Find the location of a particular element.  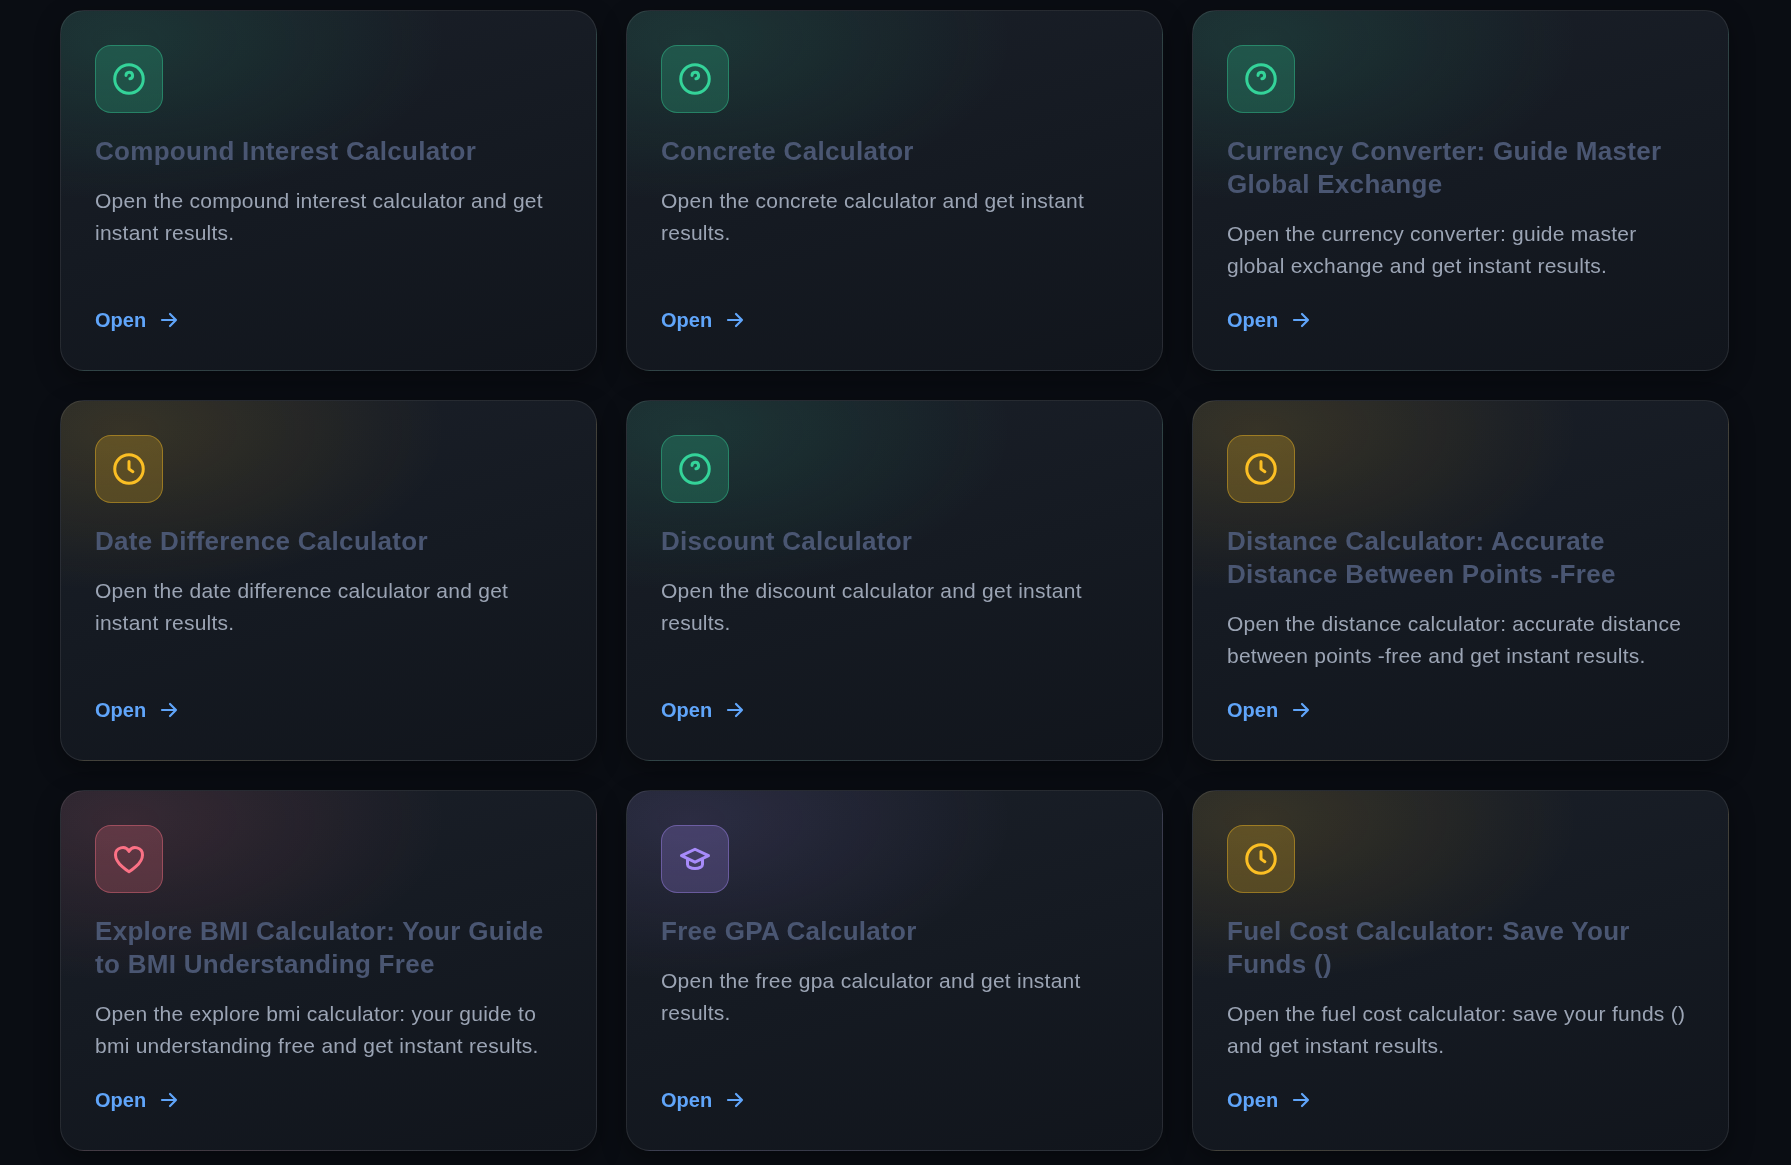

card-title: Date Difference Calculator is located at coordinates (261, 541).